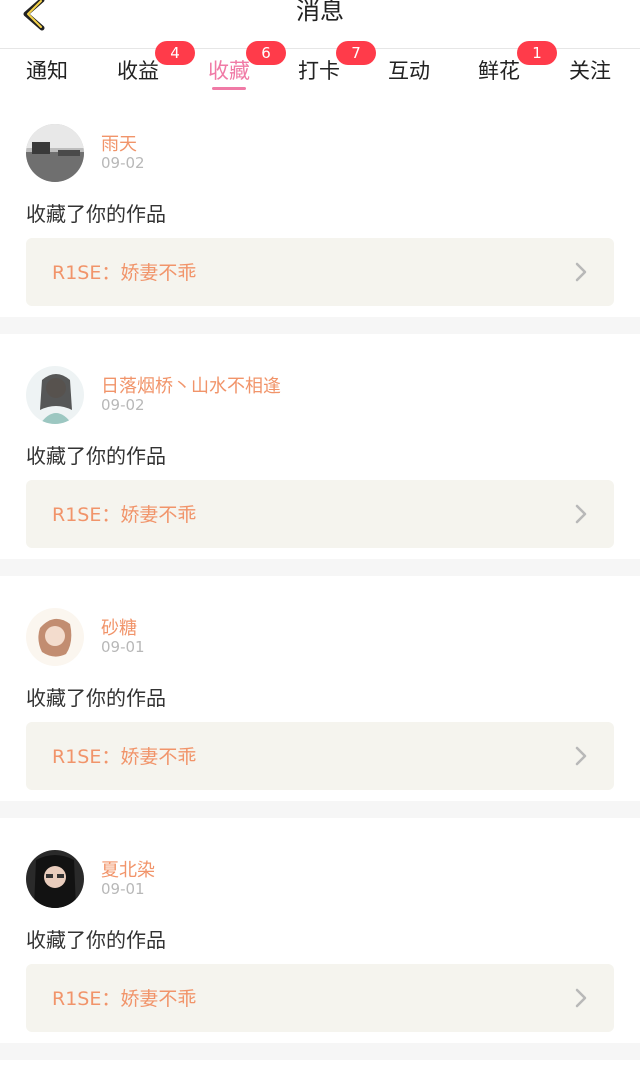 The image size is (640, 1078). I want to click on page-title: 消息, so click(320, 12).